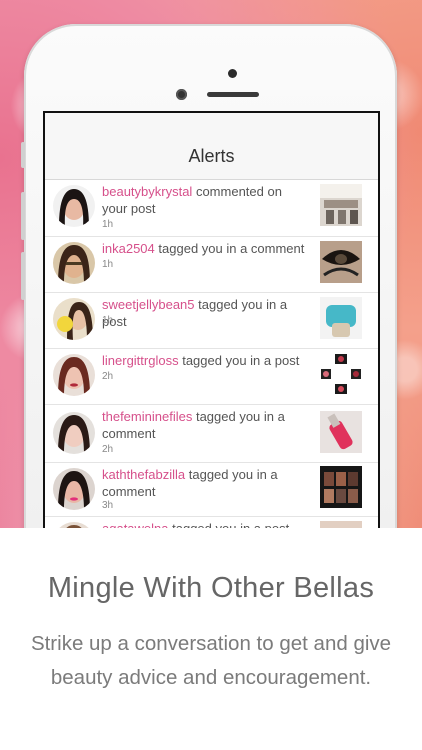 The height and width of the screenshot is (750, 422). What do you see at coordinates (147, 416) in the screenshot?
I see `alert-username: thefemininefiles` at bounding box center [147, 416].